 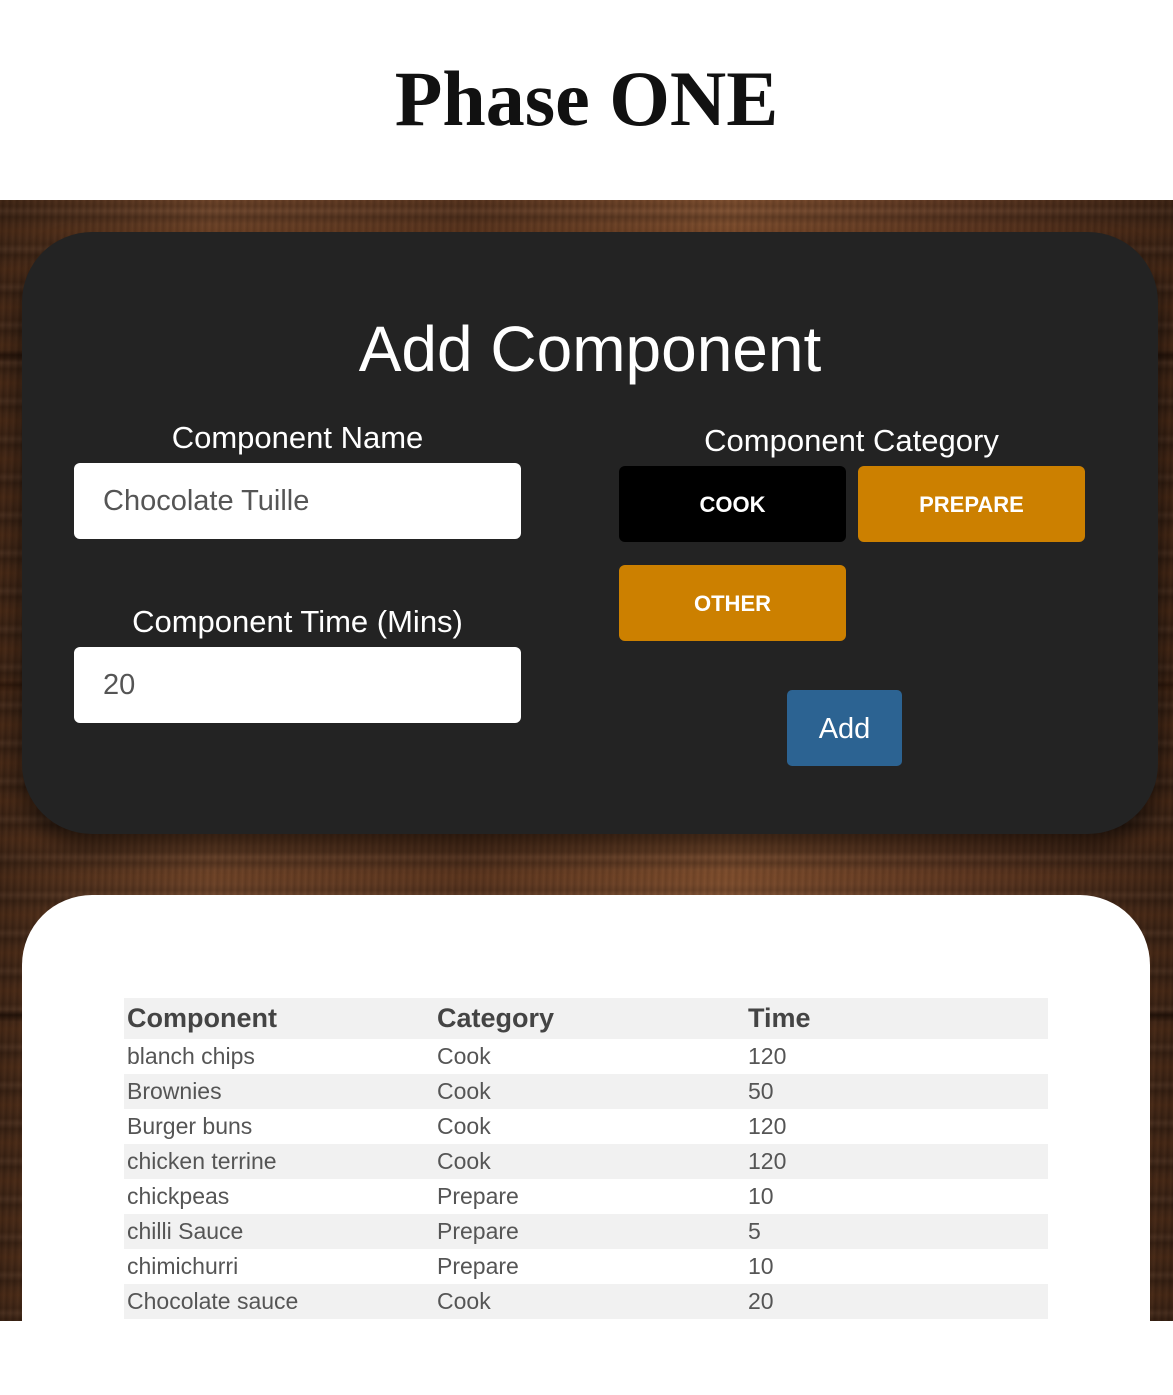 What do you see at coordinates (586, 1126) in the screenshot?
I see `table-row: Burger buns Cook 120` at bounding box center [586, 1126].